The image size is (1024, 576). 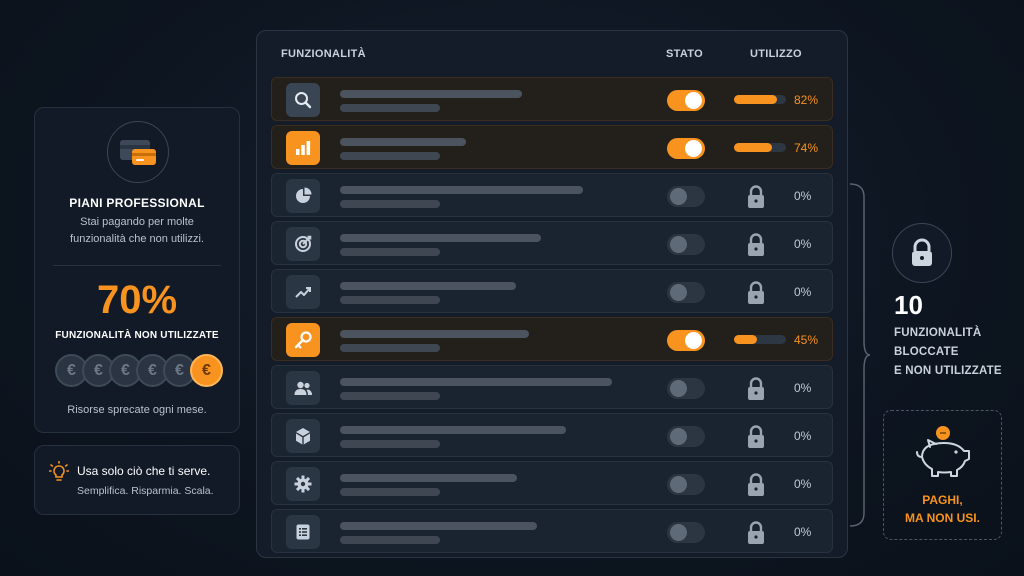 I want to click on gear-icon, so click(x=303, y=484).